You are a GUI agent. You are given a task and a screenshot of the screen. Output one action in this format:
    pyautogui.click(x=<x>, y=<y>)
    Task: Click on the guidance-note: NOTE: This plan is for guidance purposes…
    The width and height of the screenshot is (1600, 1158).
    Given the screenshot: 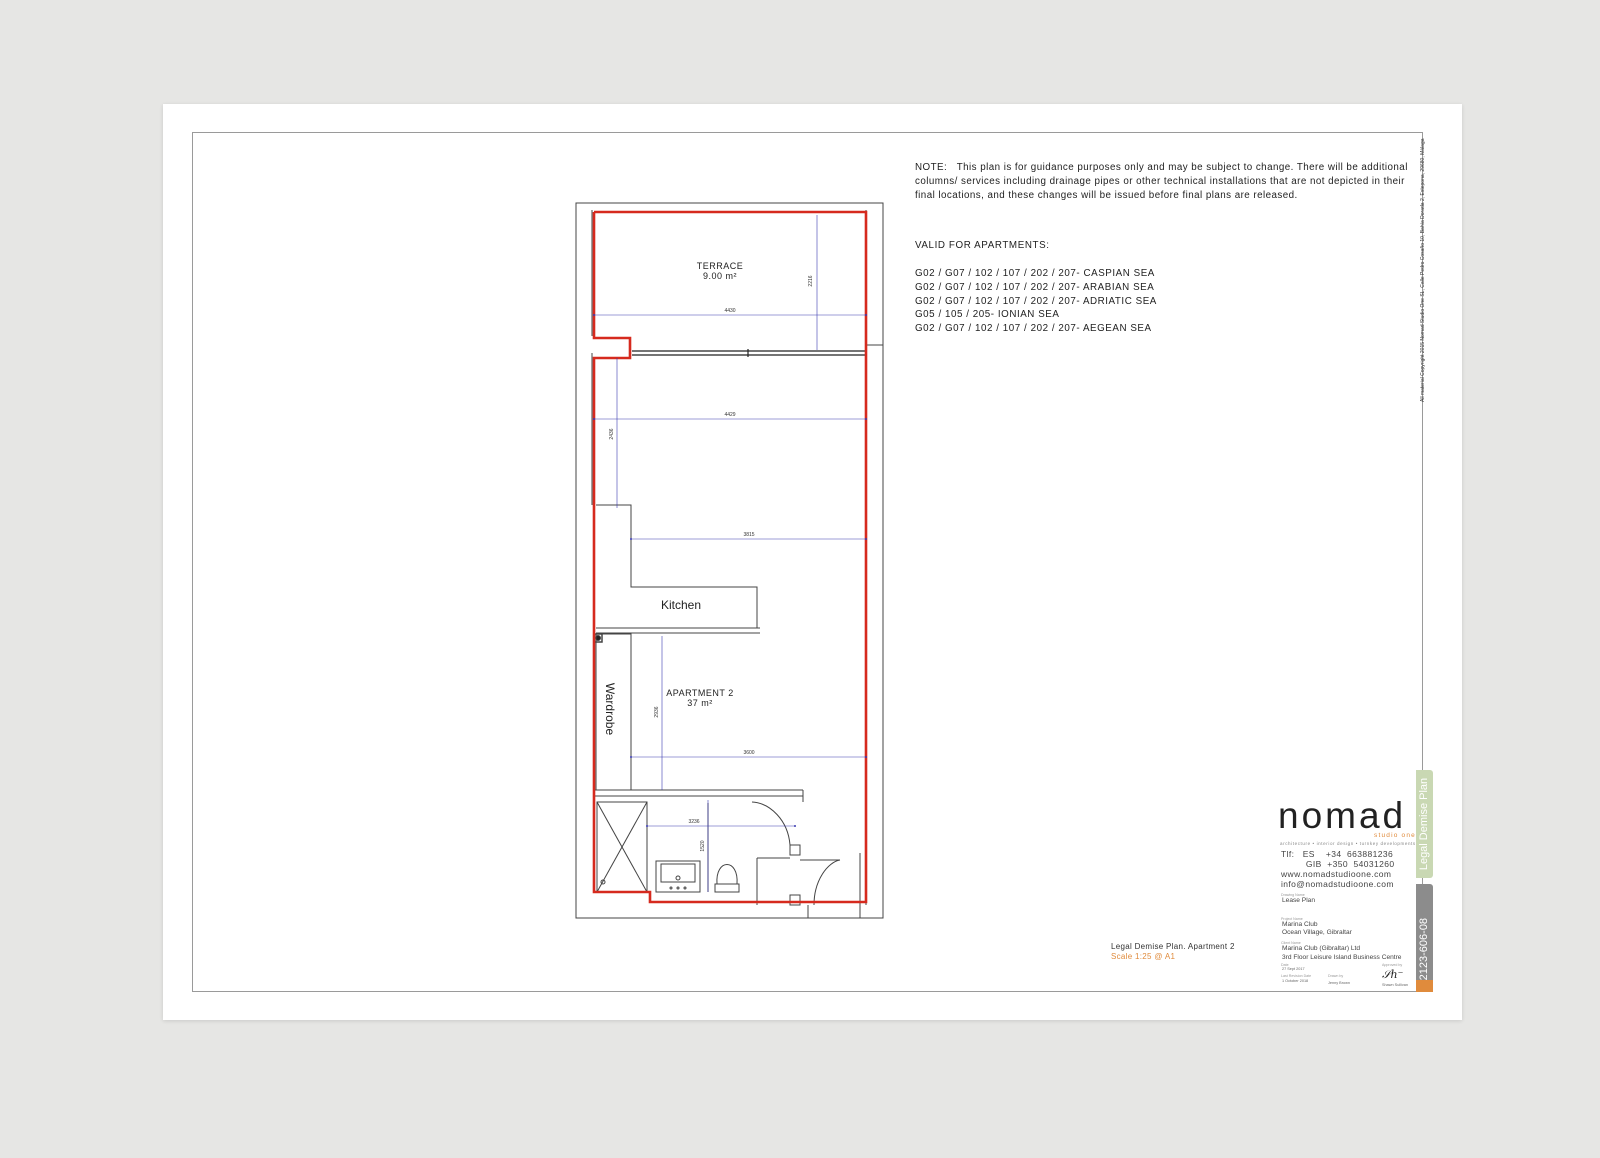 What is the action you would take?
    pyautogui.click(x=1165, y=181)
    